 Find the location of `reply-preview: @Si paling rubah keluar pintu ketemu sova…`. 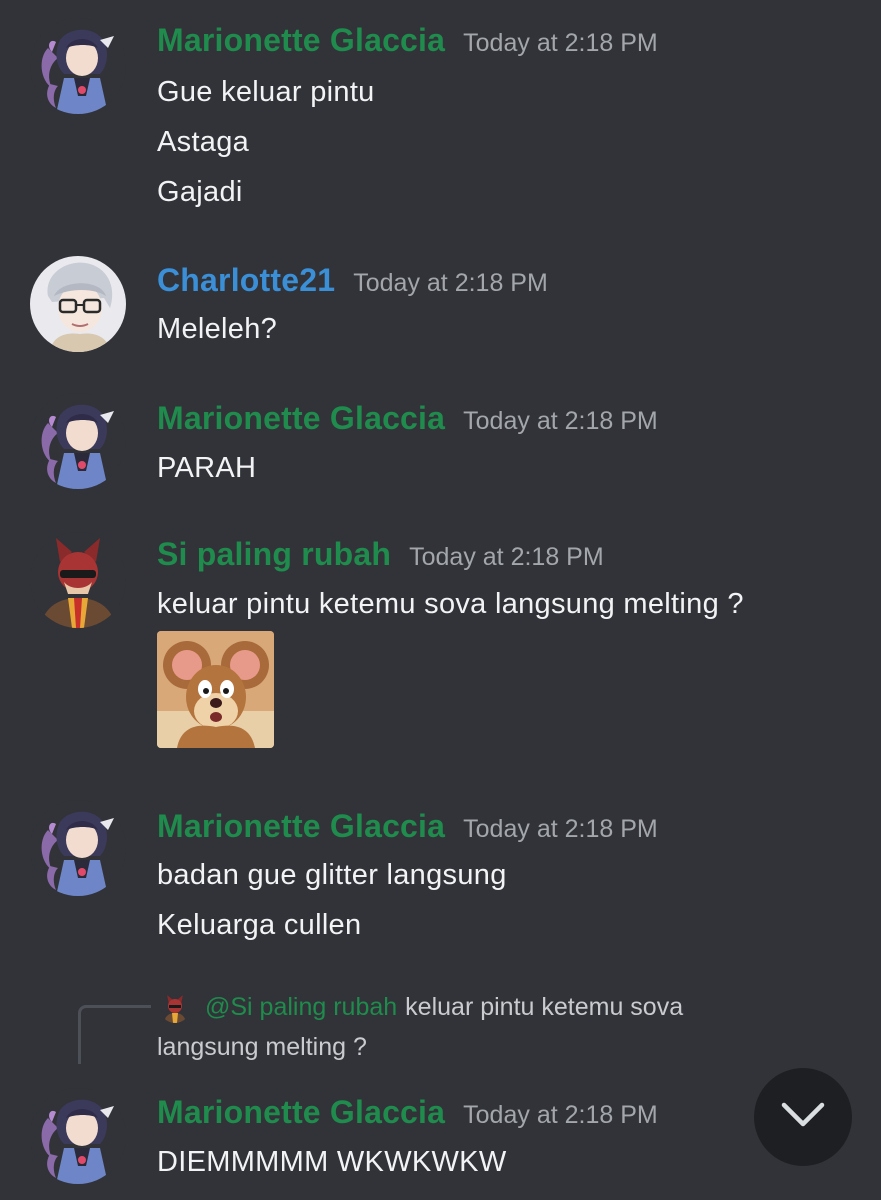

reply-preview: @Si paling rubah keluar pintu ketemu sova… is located at coordinates (440, 1025).